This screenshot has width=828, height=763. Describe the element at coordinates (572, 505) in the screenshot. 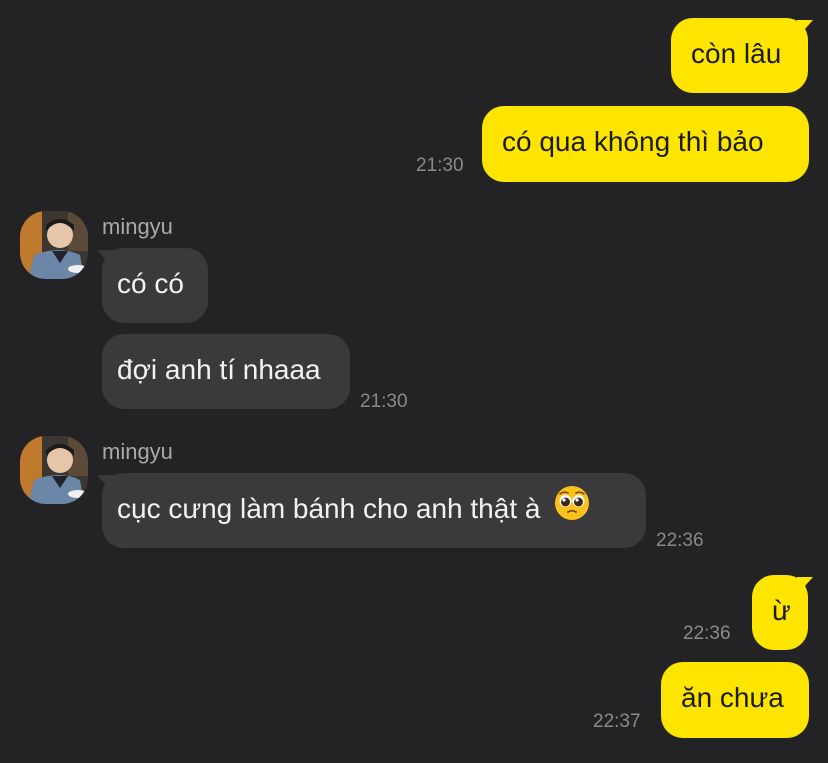

I see `pleading-face-emoji-icon` at that location.